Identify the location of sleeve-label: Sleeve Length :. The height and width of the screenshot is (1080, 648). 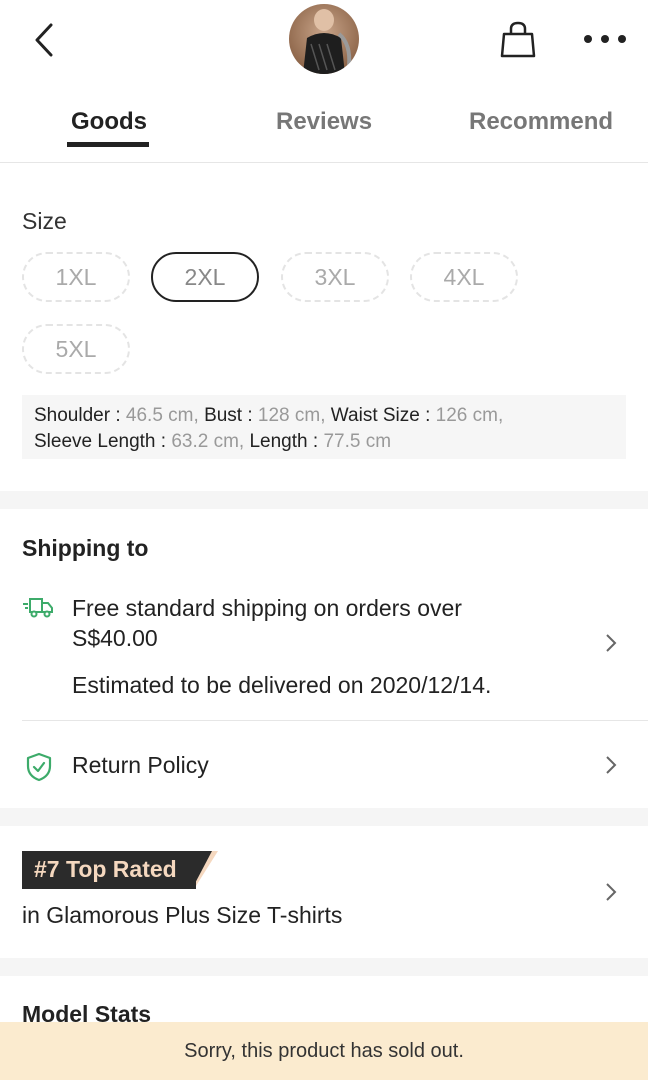
(100, 441).